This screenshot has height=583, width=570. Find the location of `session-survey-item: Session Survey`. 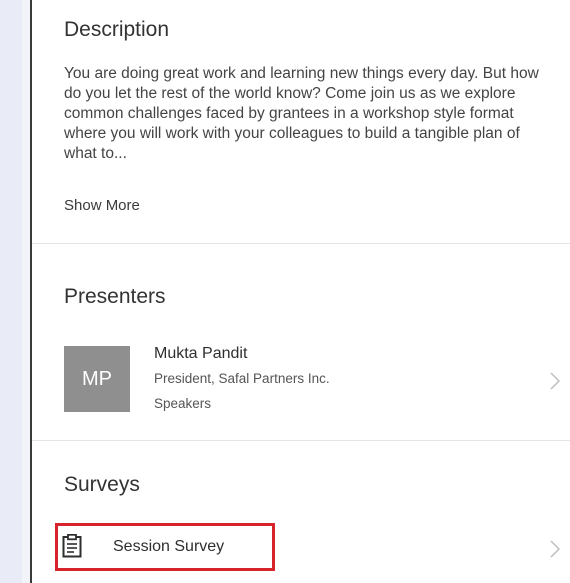

session-survey-item: Session Survey is located at coordinates (301, 549).